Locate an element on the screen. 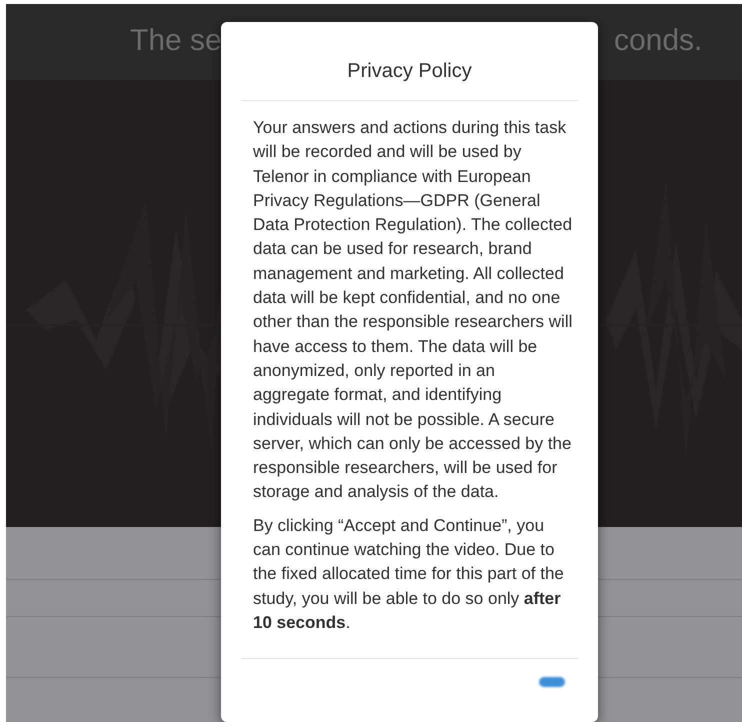  dialog-title: Privacy Policy is located at coordinates (409, 61).